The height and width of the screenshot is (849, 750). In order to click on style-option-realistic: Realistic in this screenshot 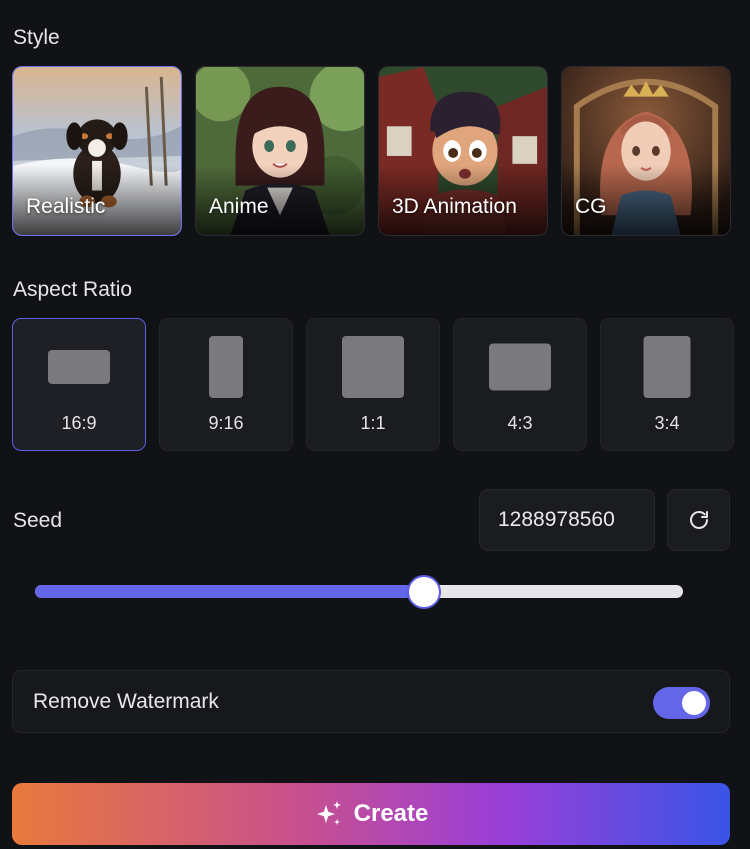, I will do `click(97, 151)`.